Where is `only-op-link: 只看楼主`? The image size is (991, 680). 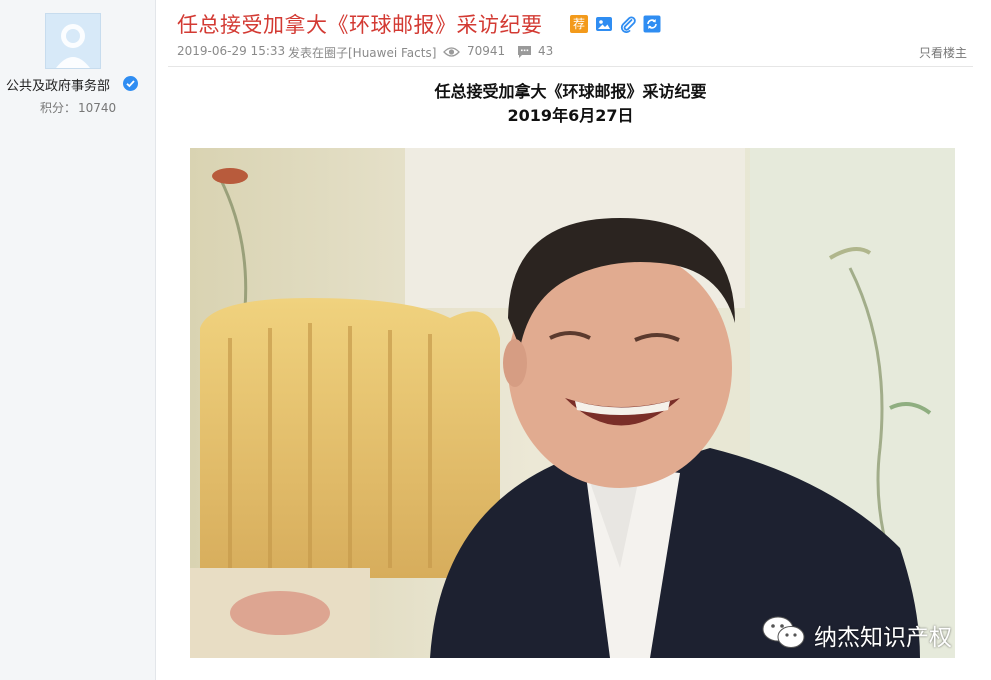 only-op-link: 只看楼主 is located at coordinates (943, 52).